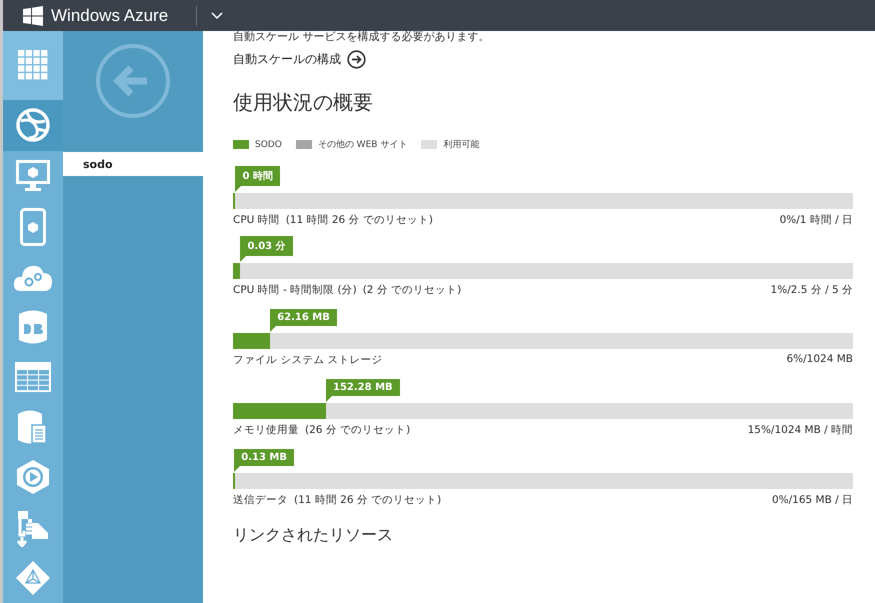 The height and width of the screenshot is (603, 875). I want to click on globe-icon, so click(33, 125).